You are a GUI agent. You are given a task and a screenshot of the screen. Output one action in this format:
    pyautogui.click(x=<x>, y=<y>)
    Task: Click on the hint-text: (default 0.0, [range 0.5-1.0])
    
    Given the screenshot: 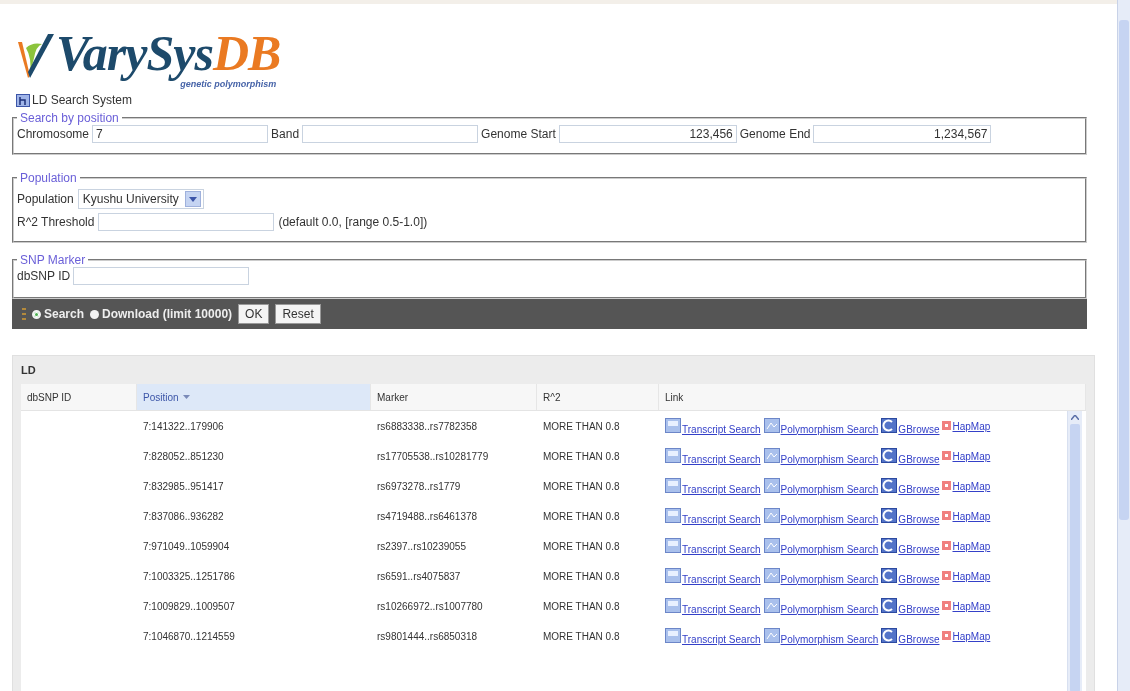 What is the action you would take?
    pyautogui.click(x=353, y=222)
    